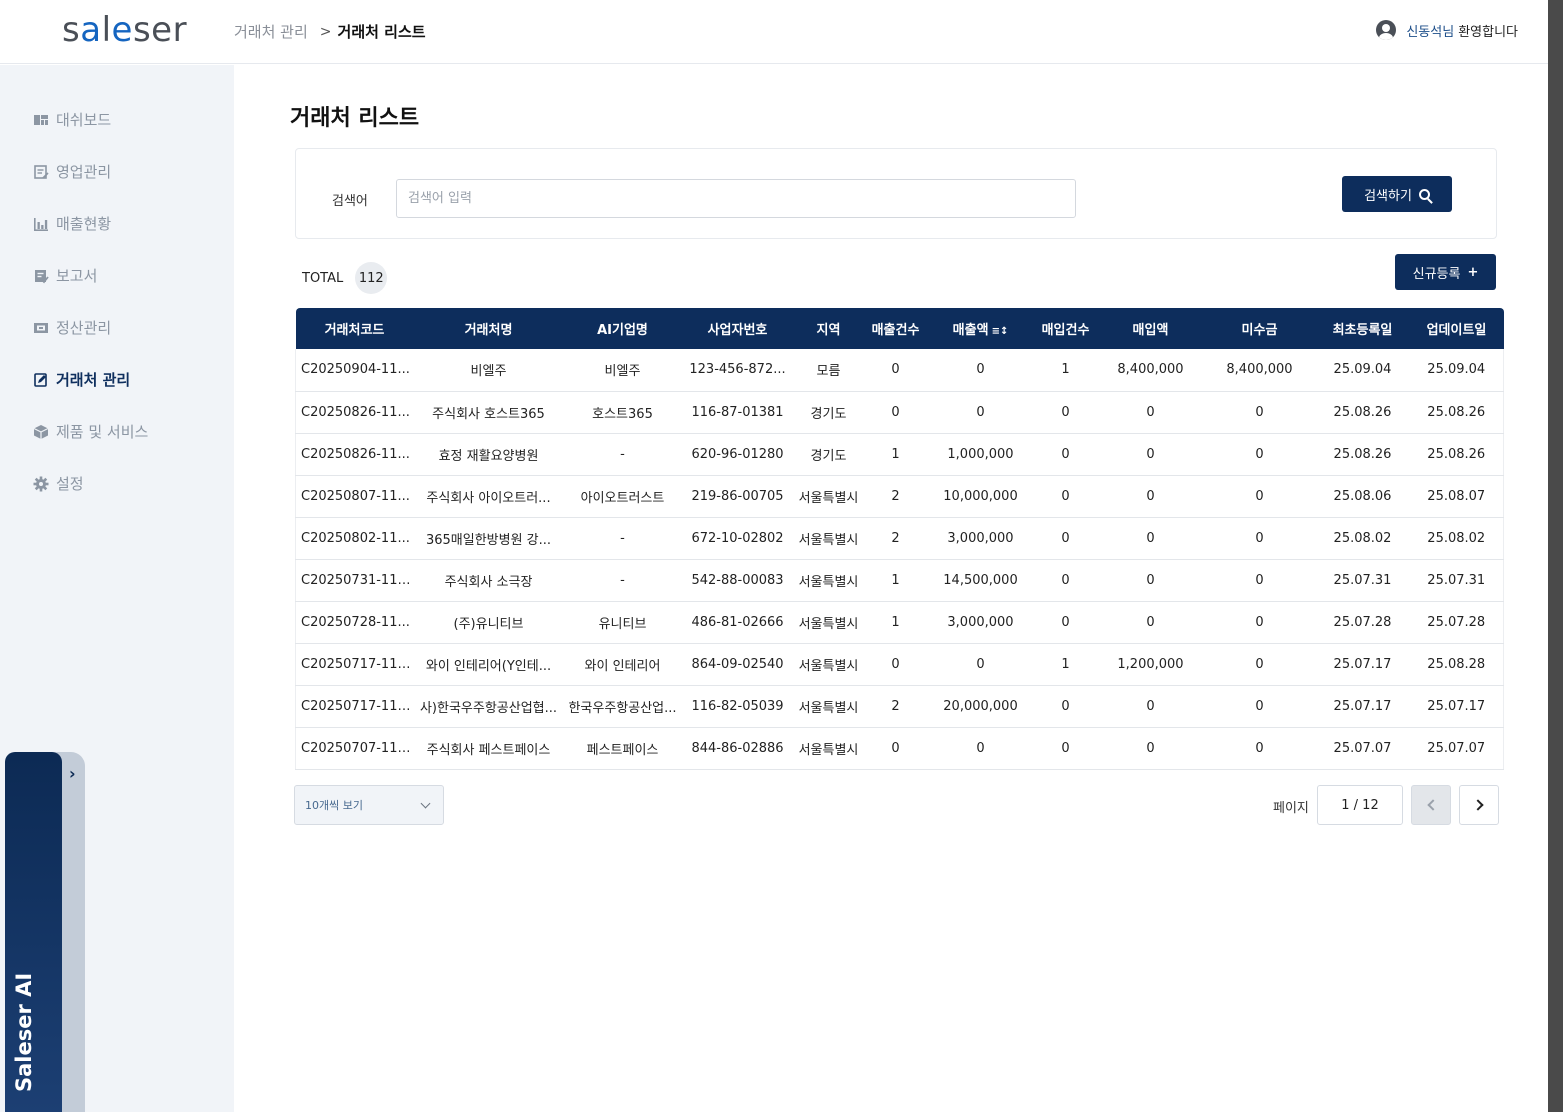 This screenshot has width=1563, height=1112. I want to click on search-label: 검색어, so click(350, 201).